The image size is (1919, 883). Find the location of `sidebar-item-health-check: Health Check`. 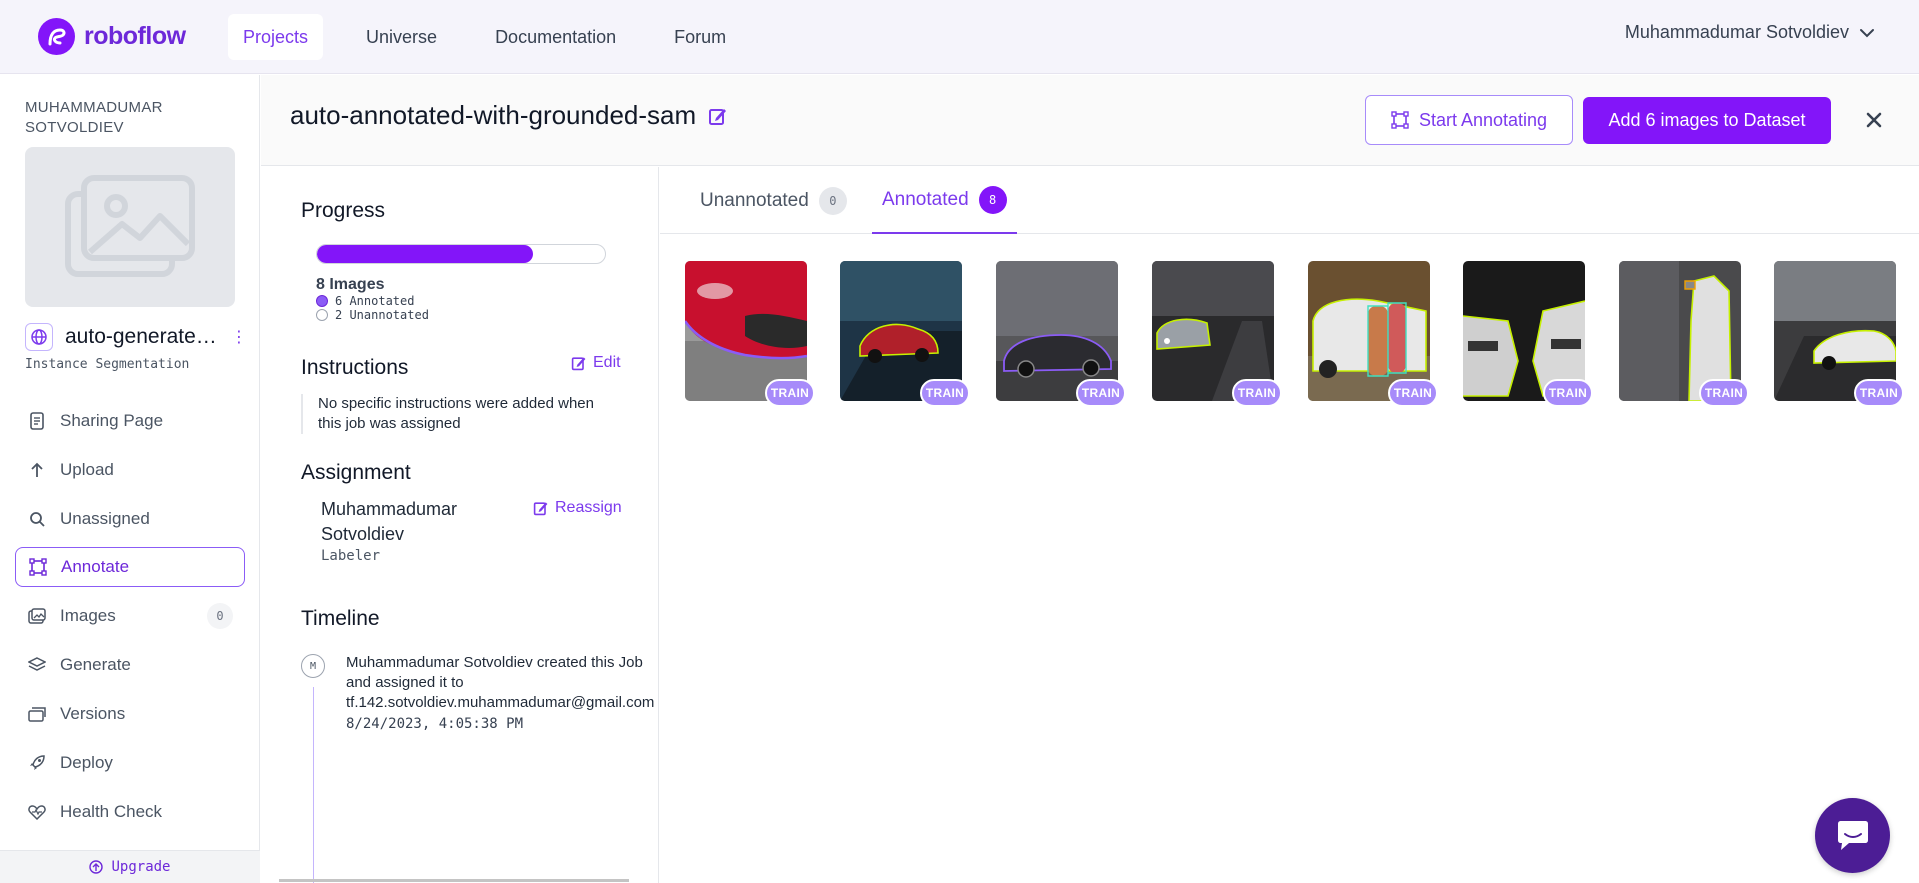

sidebar-item-health-check: Health Check is located at coordinates (130, 812).